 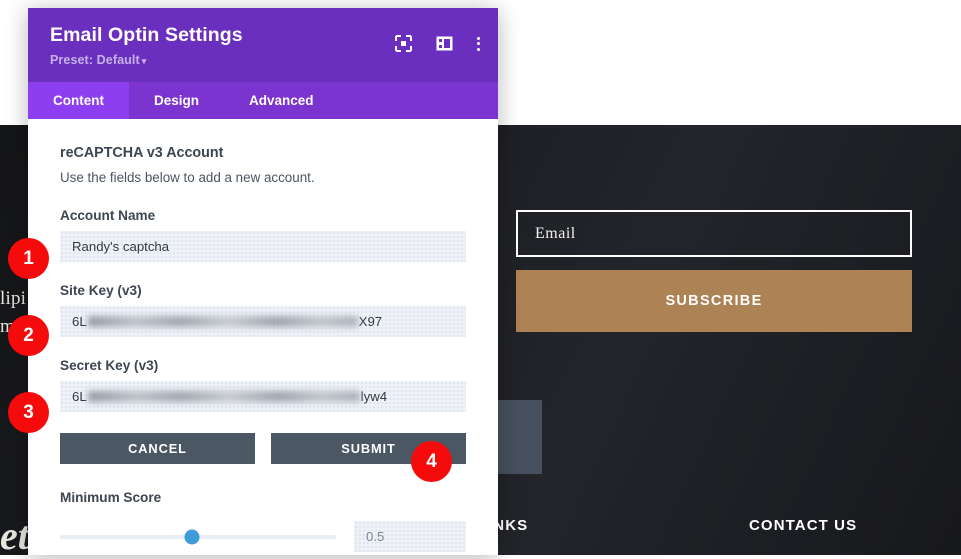 I want to click on secret-key-prefix: 6L, so click(x=79, y=397).